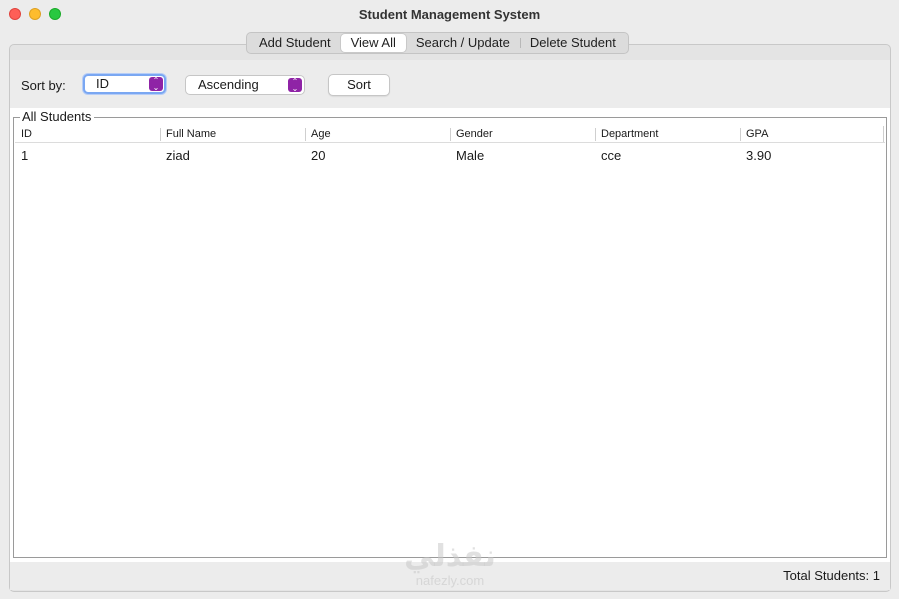 The height and width of the screenshot is (599, 899). I want to click on sort-order-select: Ascending ⌃ ⌄, so click(245, 85).